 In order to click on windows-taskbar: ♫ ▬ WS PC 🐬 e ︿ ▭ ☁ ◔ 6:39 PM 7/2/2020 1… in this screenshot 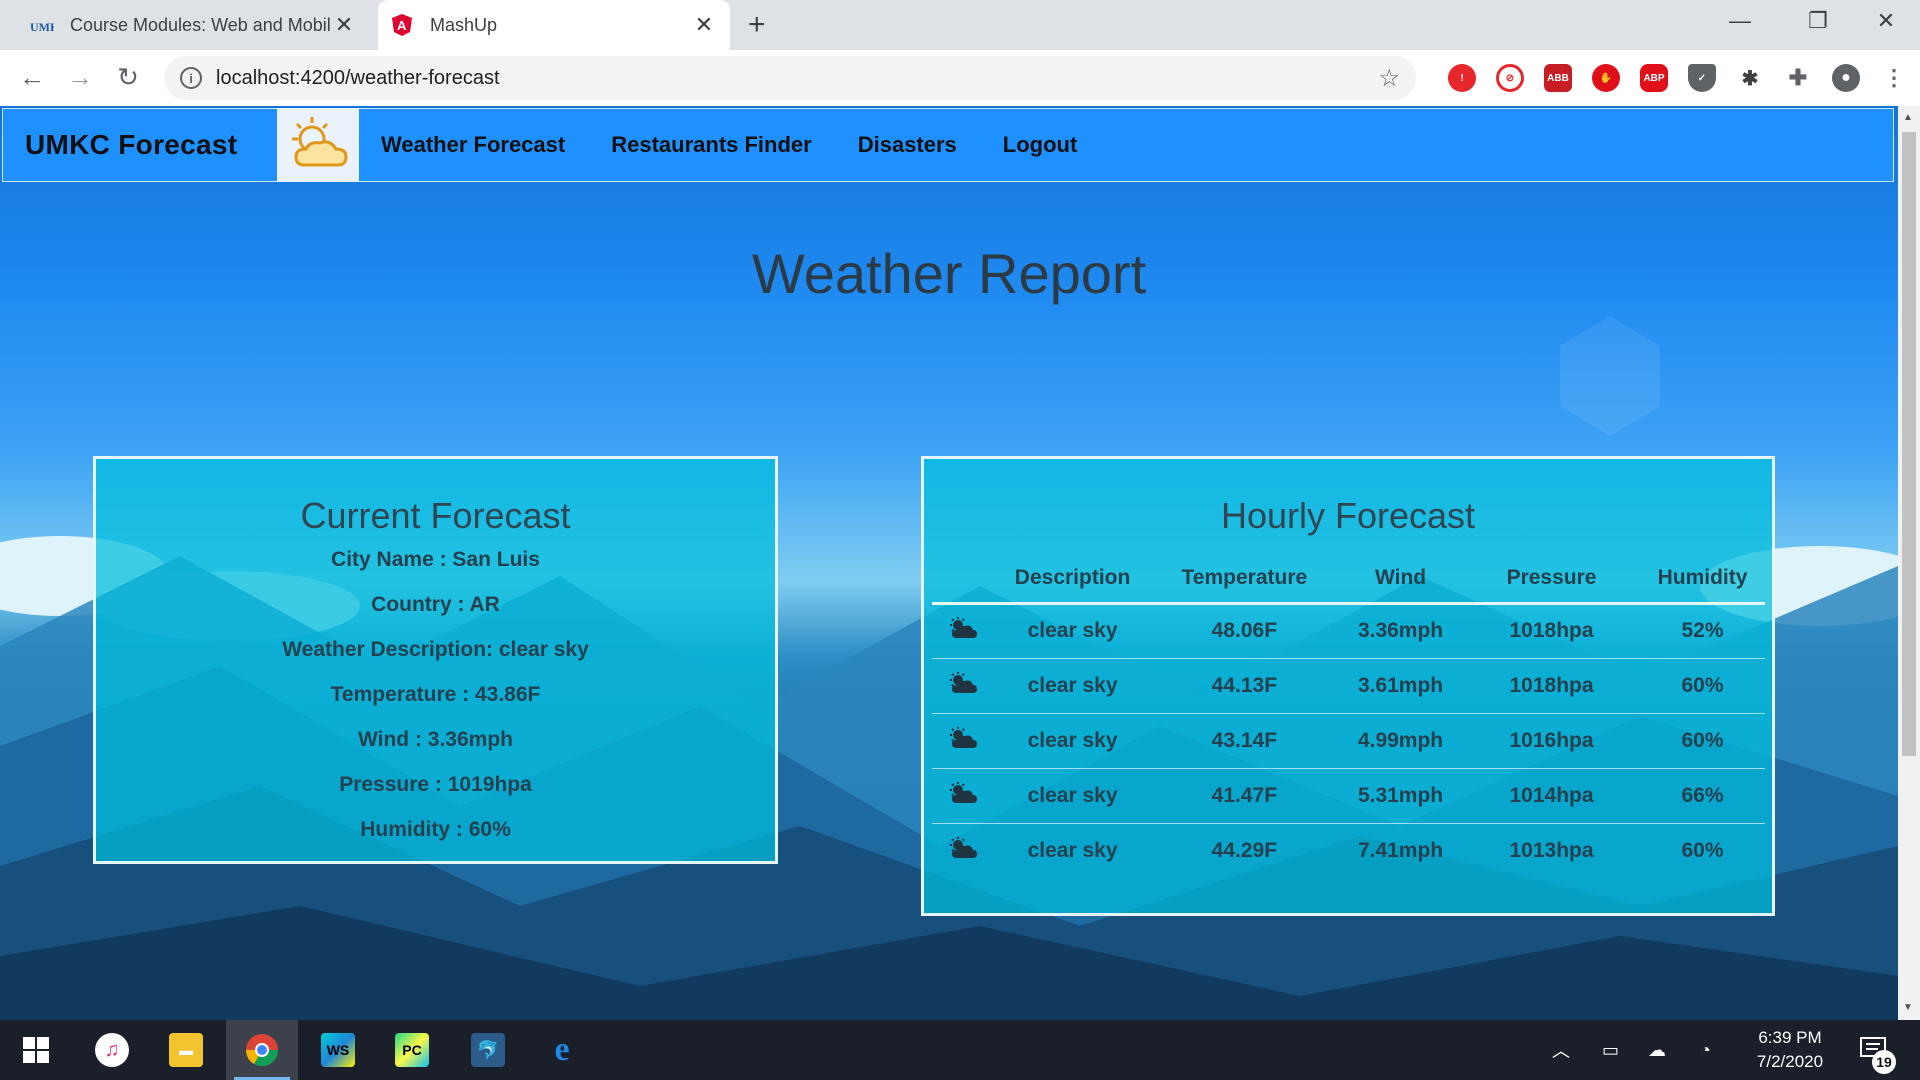, I will do `click(960, 1050)`.